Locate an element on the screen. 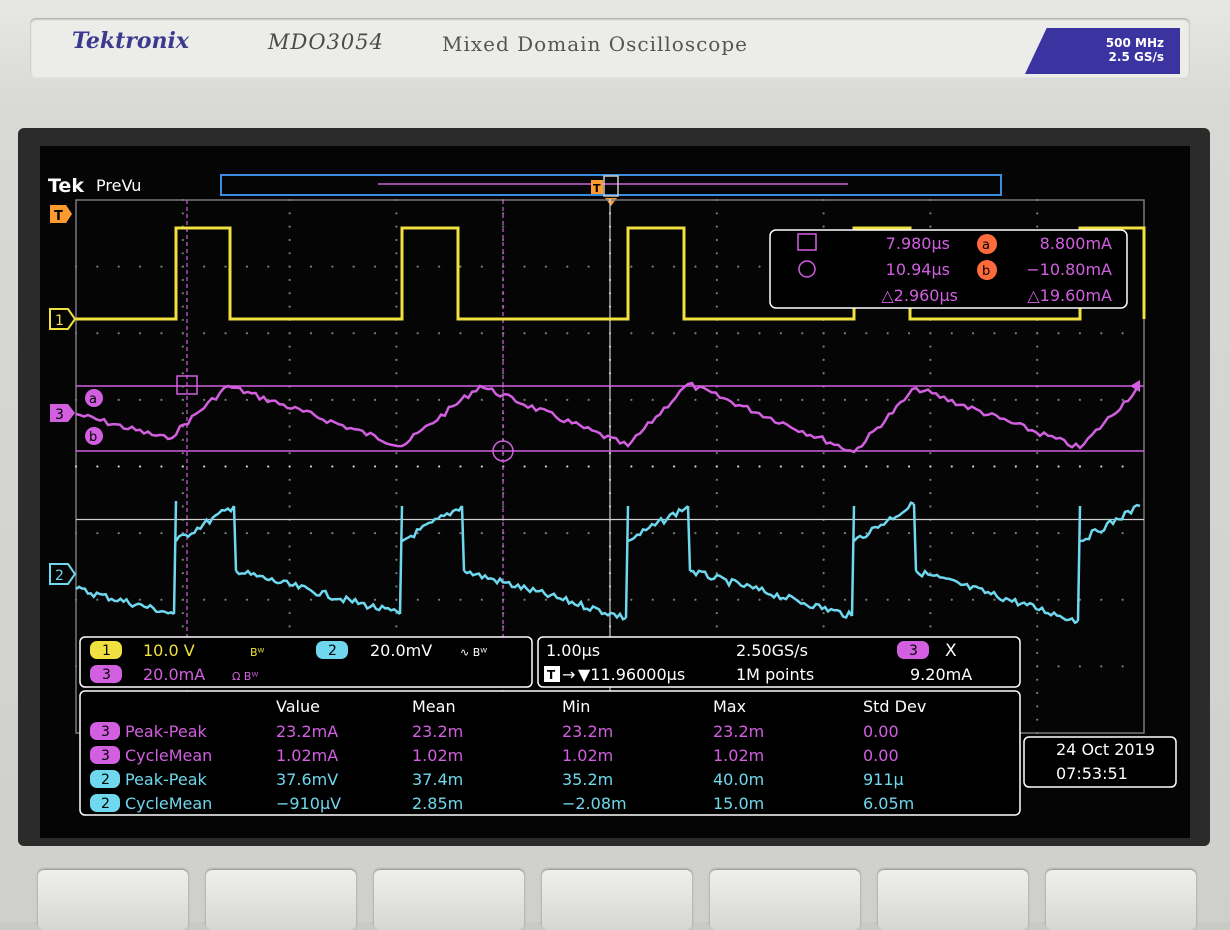  measurement-max: 40.0m is located at coordinates (738, 779).